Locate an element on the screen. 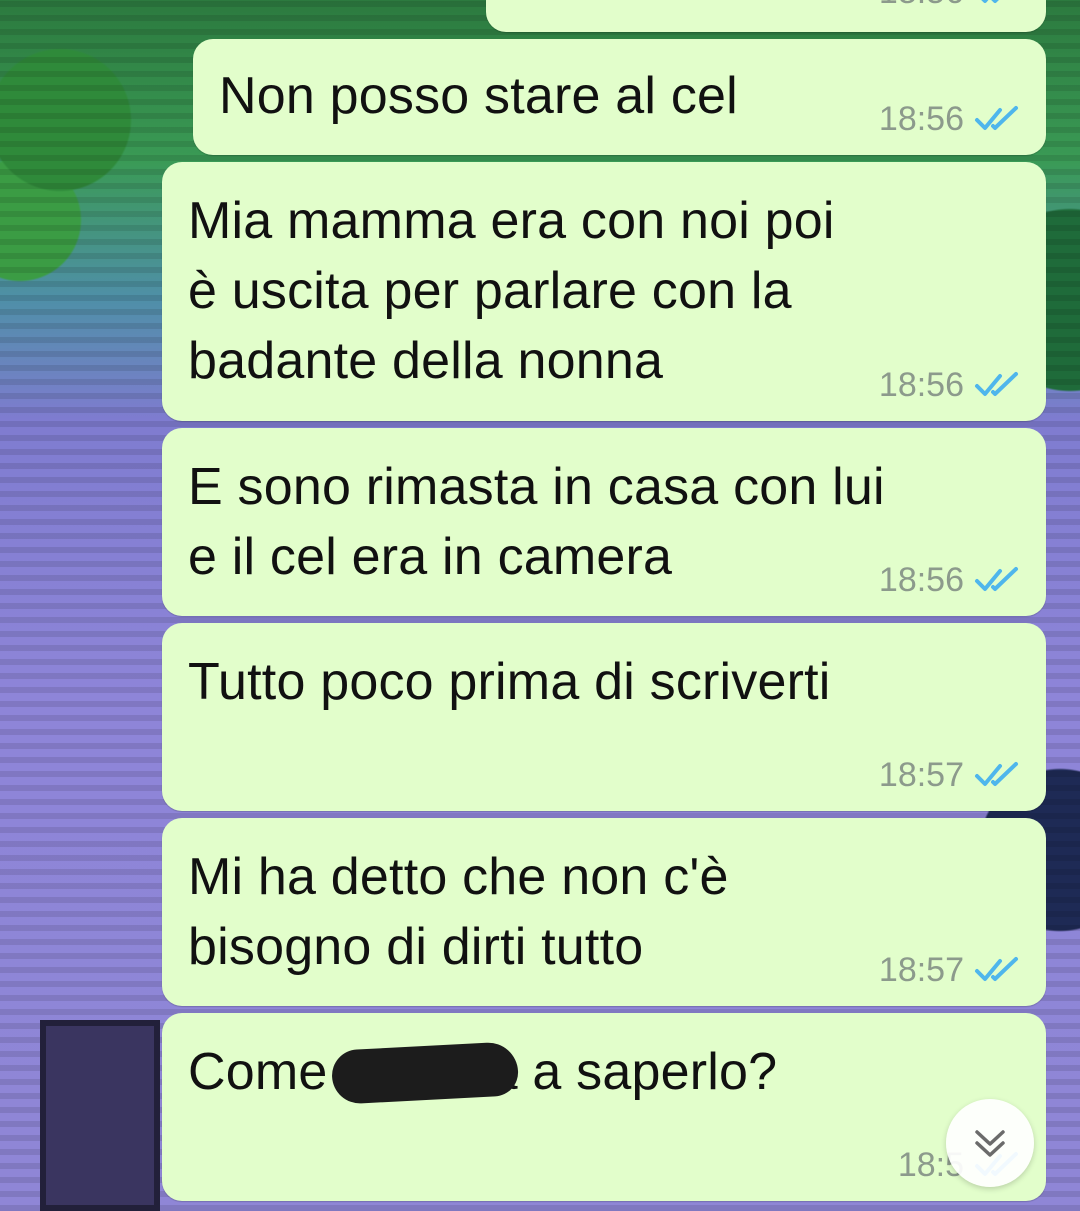  message-text: Tutto poco prima di scriverti is located at coordinates (509, 682).